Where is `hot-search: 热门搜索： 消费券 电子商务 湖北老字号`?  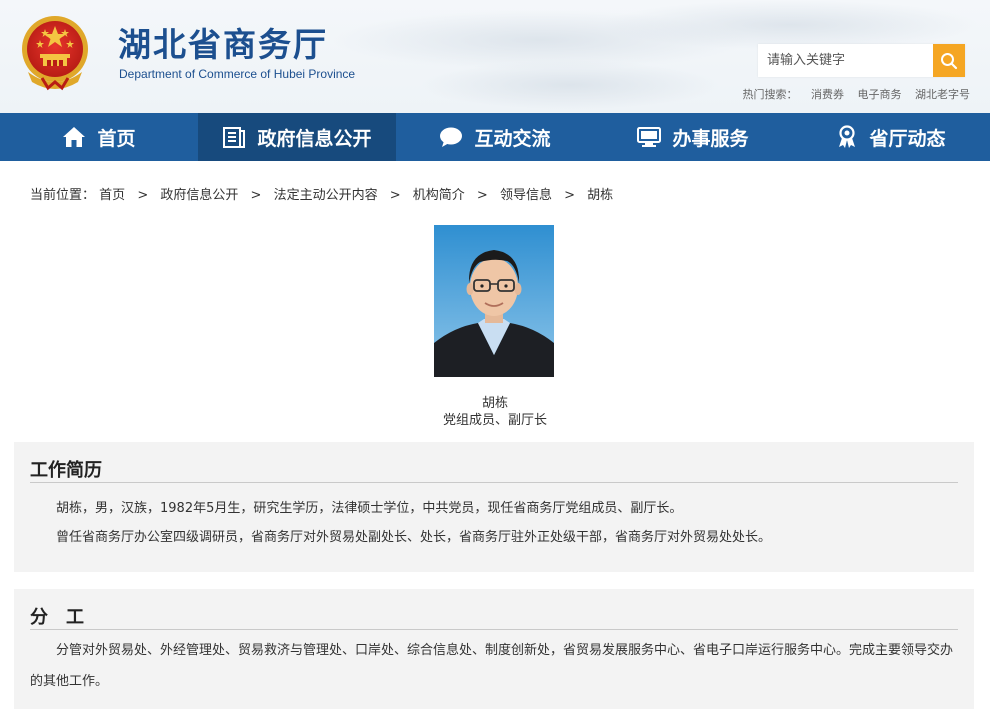
hot-search: 热门搜索： 消费券 电子商务 湖北老字号 is located at coordinates (857, 94).